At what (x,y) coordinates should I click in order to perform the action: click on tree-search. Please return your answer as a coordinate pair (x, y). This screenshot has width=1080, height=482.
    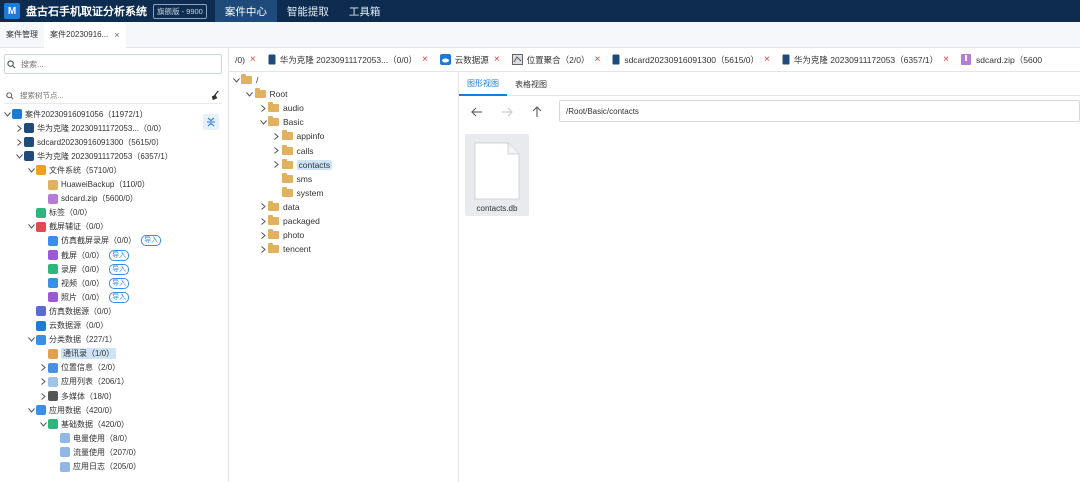
    Looking at the image, I should click on (113, 96).